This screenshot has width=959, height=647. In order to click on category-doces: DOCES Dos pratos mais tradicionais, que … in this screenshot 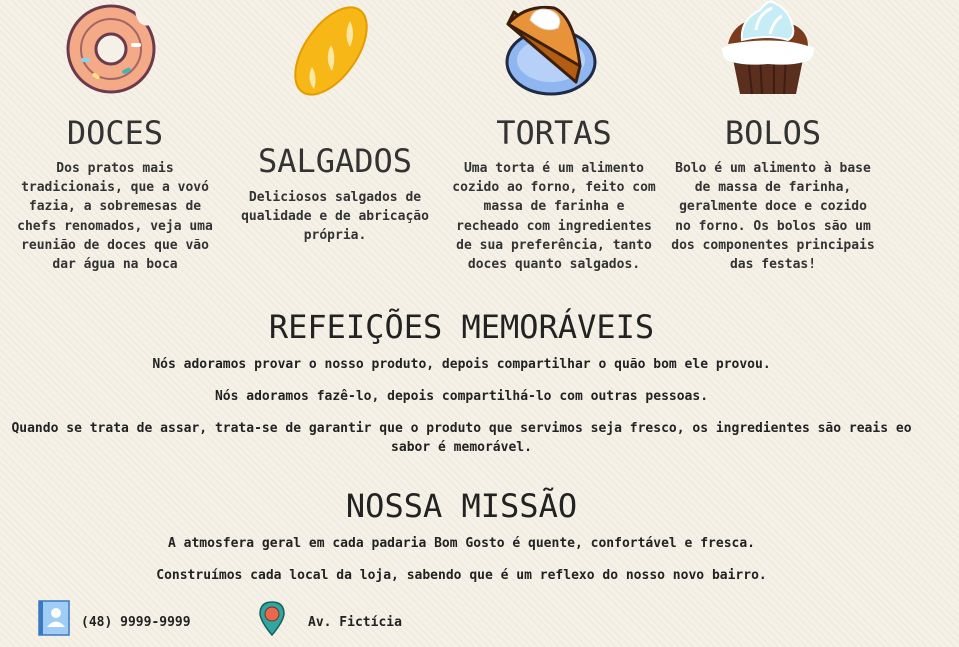, I will do `click(115, 140)`.